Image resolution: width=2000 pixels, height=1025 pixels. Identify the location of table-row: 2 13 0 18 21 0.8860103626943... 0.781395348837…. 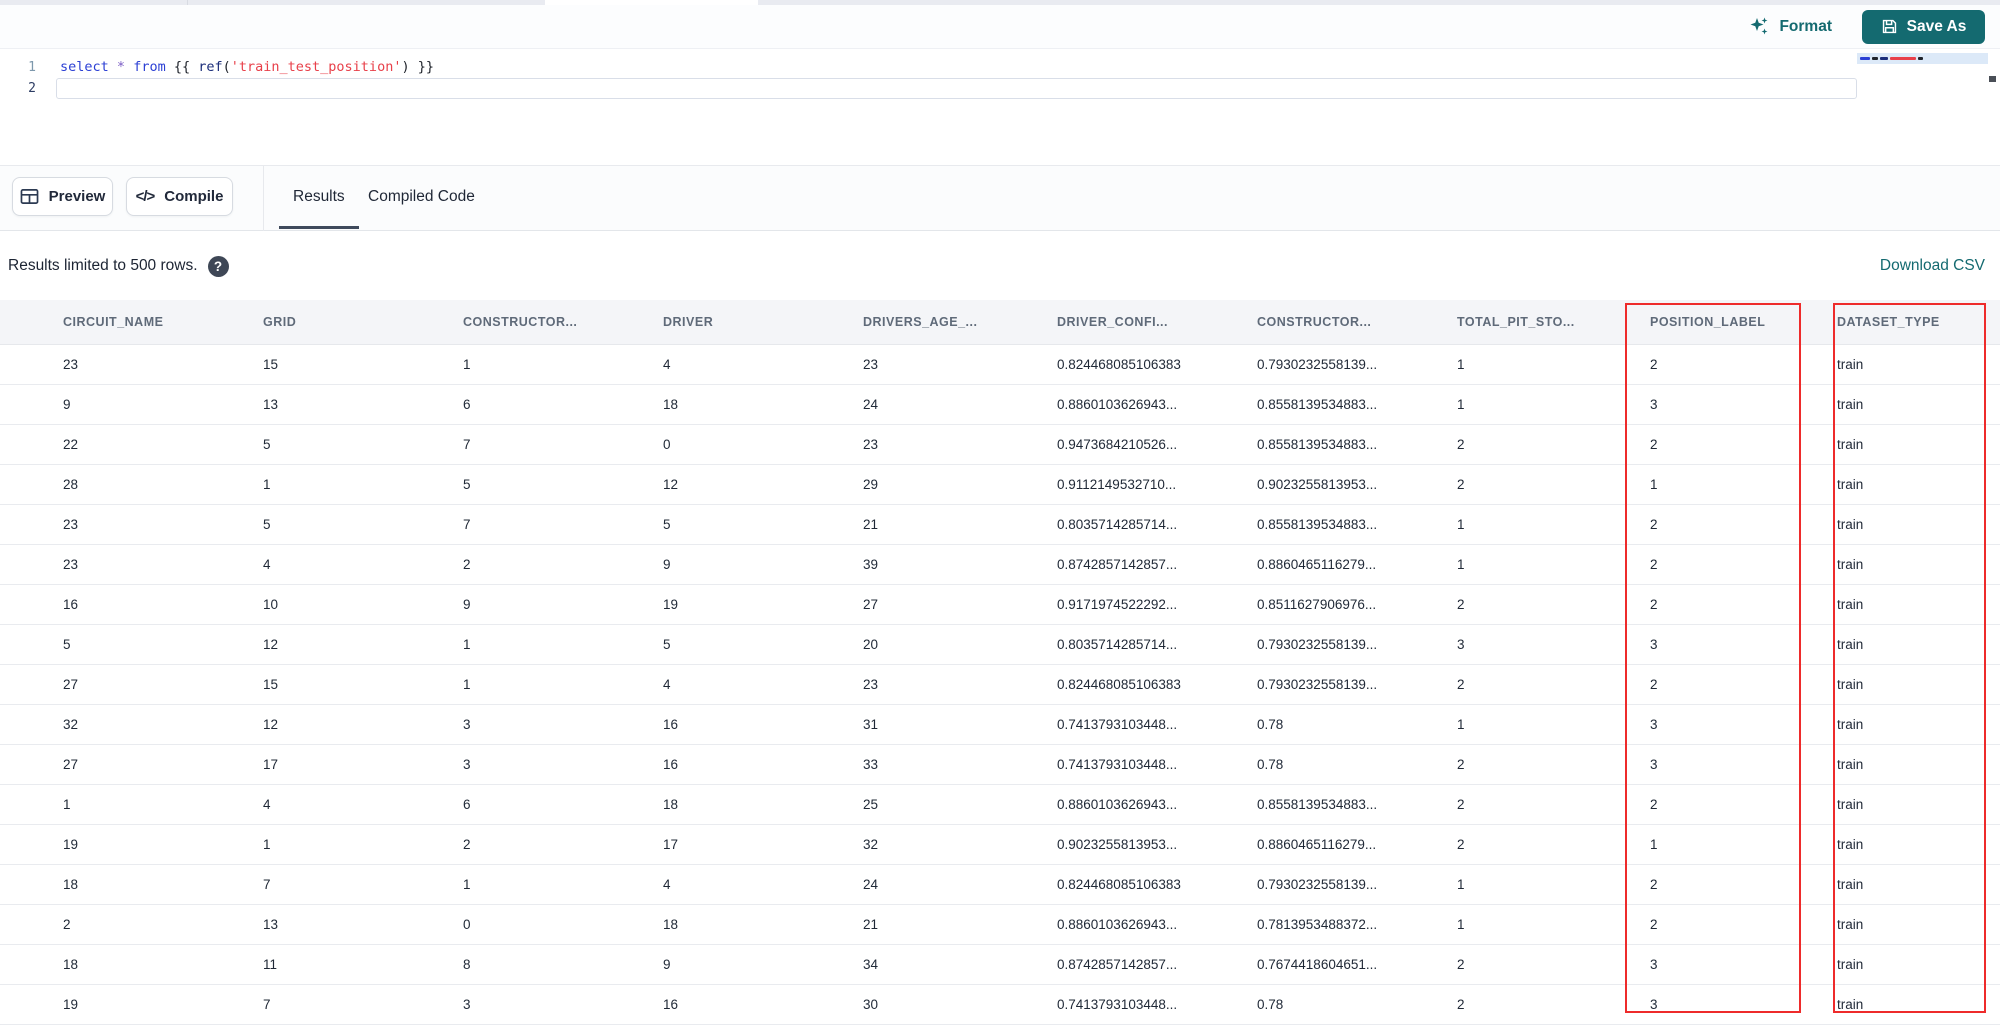
(1000, 925).